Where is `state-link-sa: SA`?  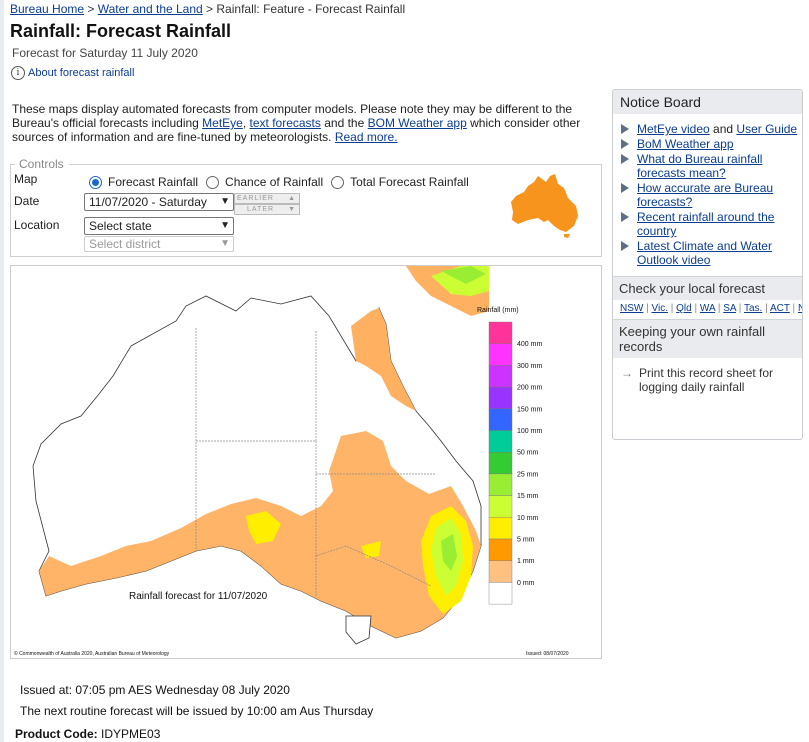
state-link-sa: SA is located at coordinates (729, 308).